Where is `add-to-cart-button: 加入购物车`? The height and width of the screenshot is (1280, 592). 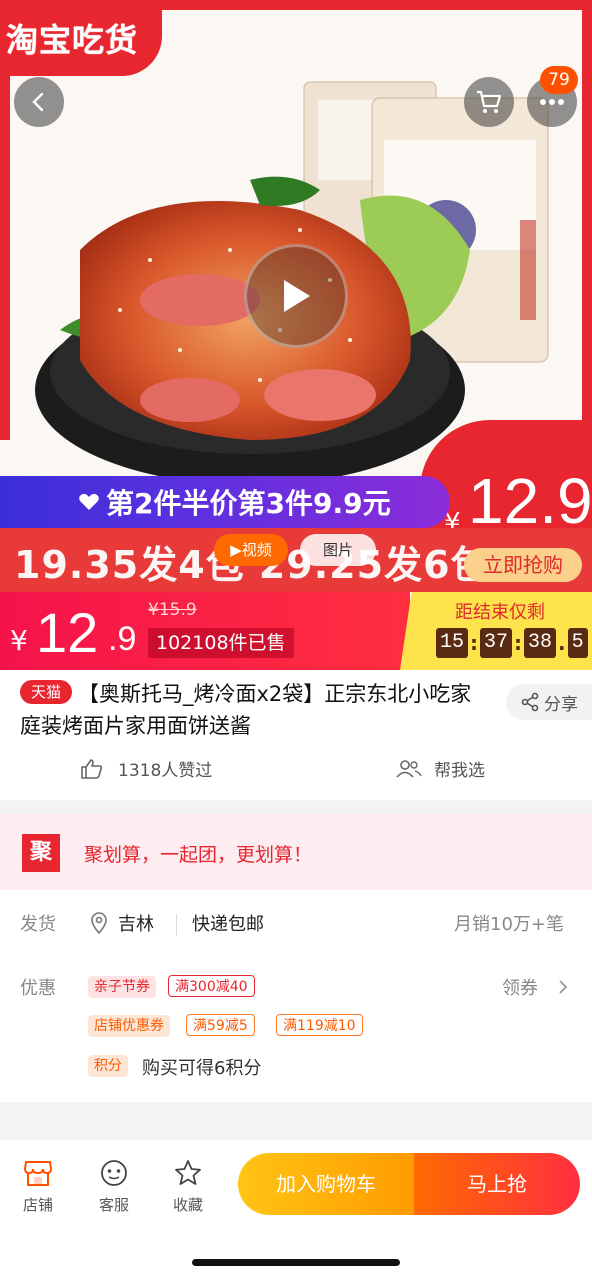
add-to-cart-button: 加入购物车 is located at coordinates (326, 1184).